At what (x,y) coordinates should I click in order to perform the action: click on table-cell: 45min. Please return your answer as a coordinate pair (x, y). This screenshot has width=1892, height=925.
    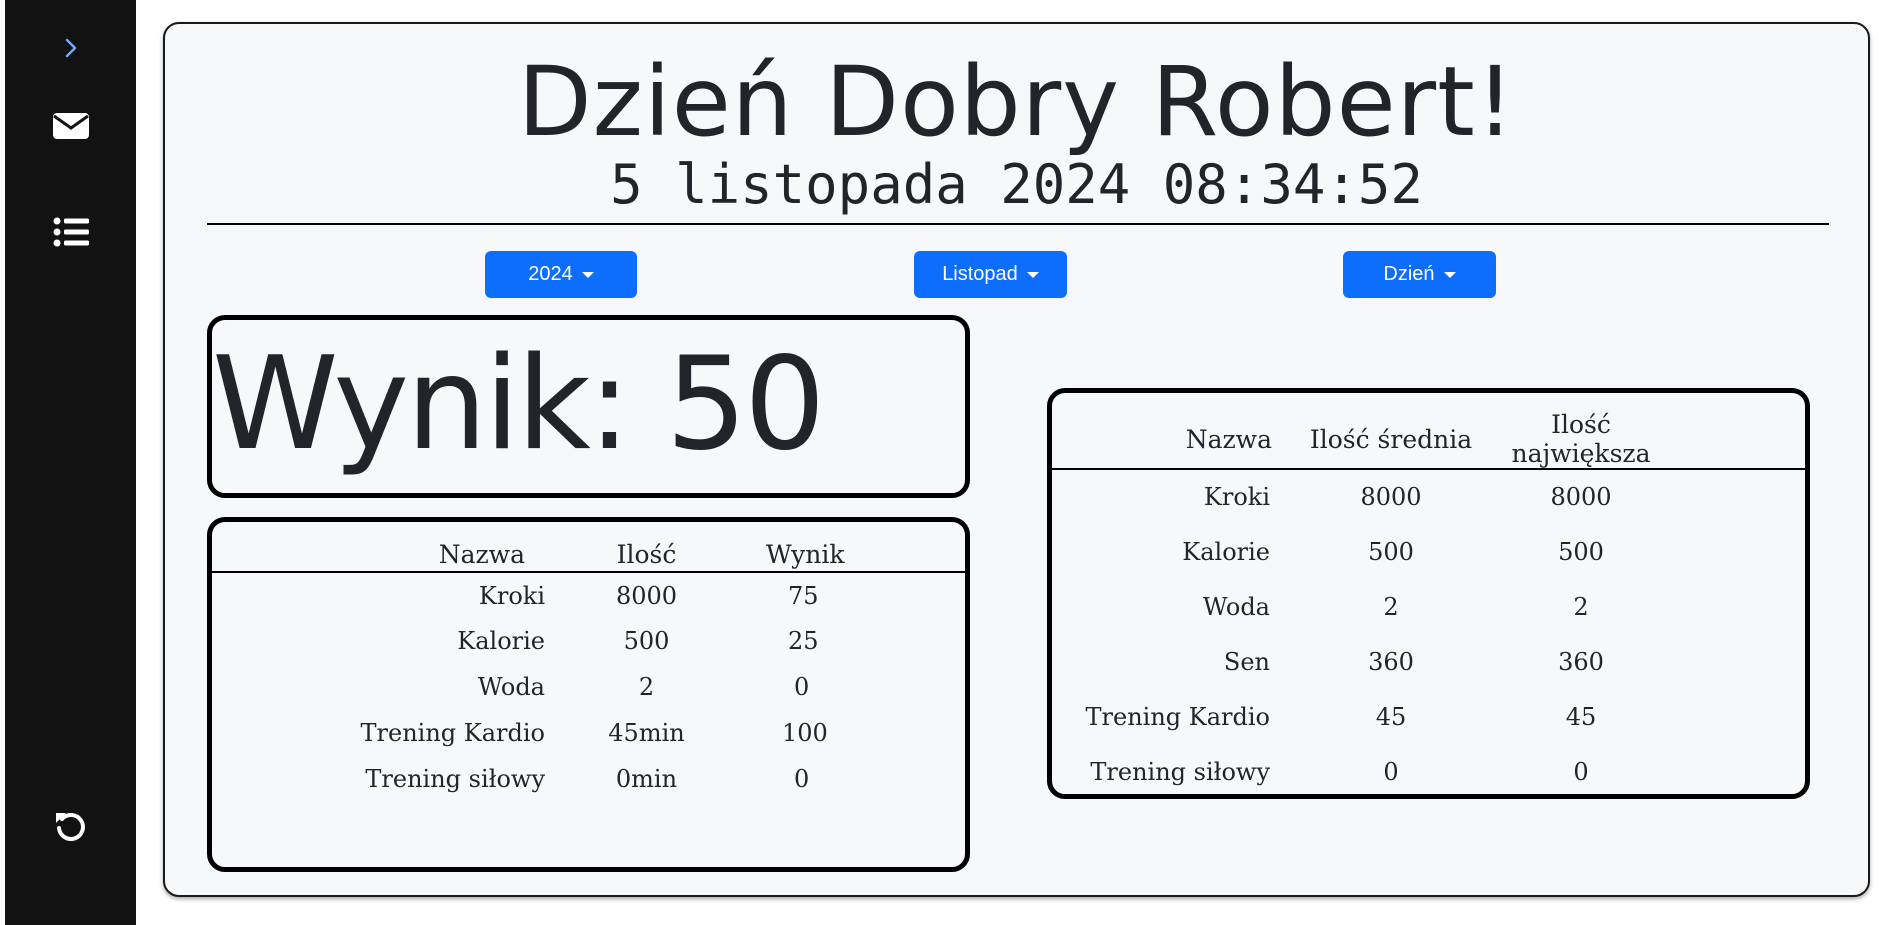
    Looking at the image, I should click on (646, 733).